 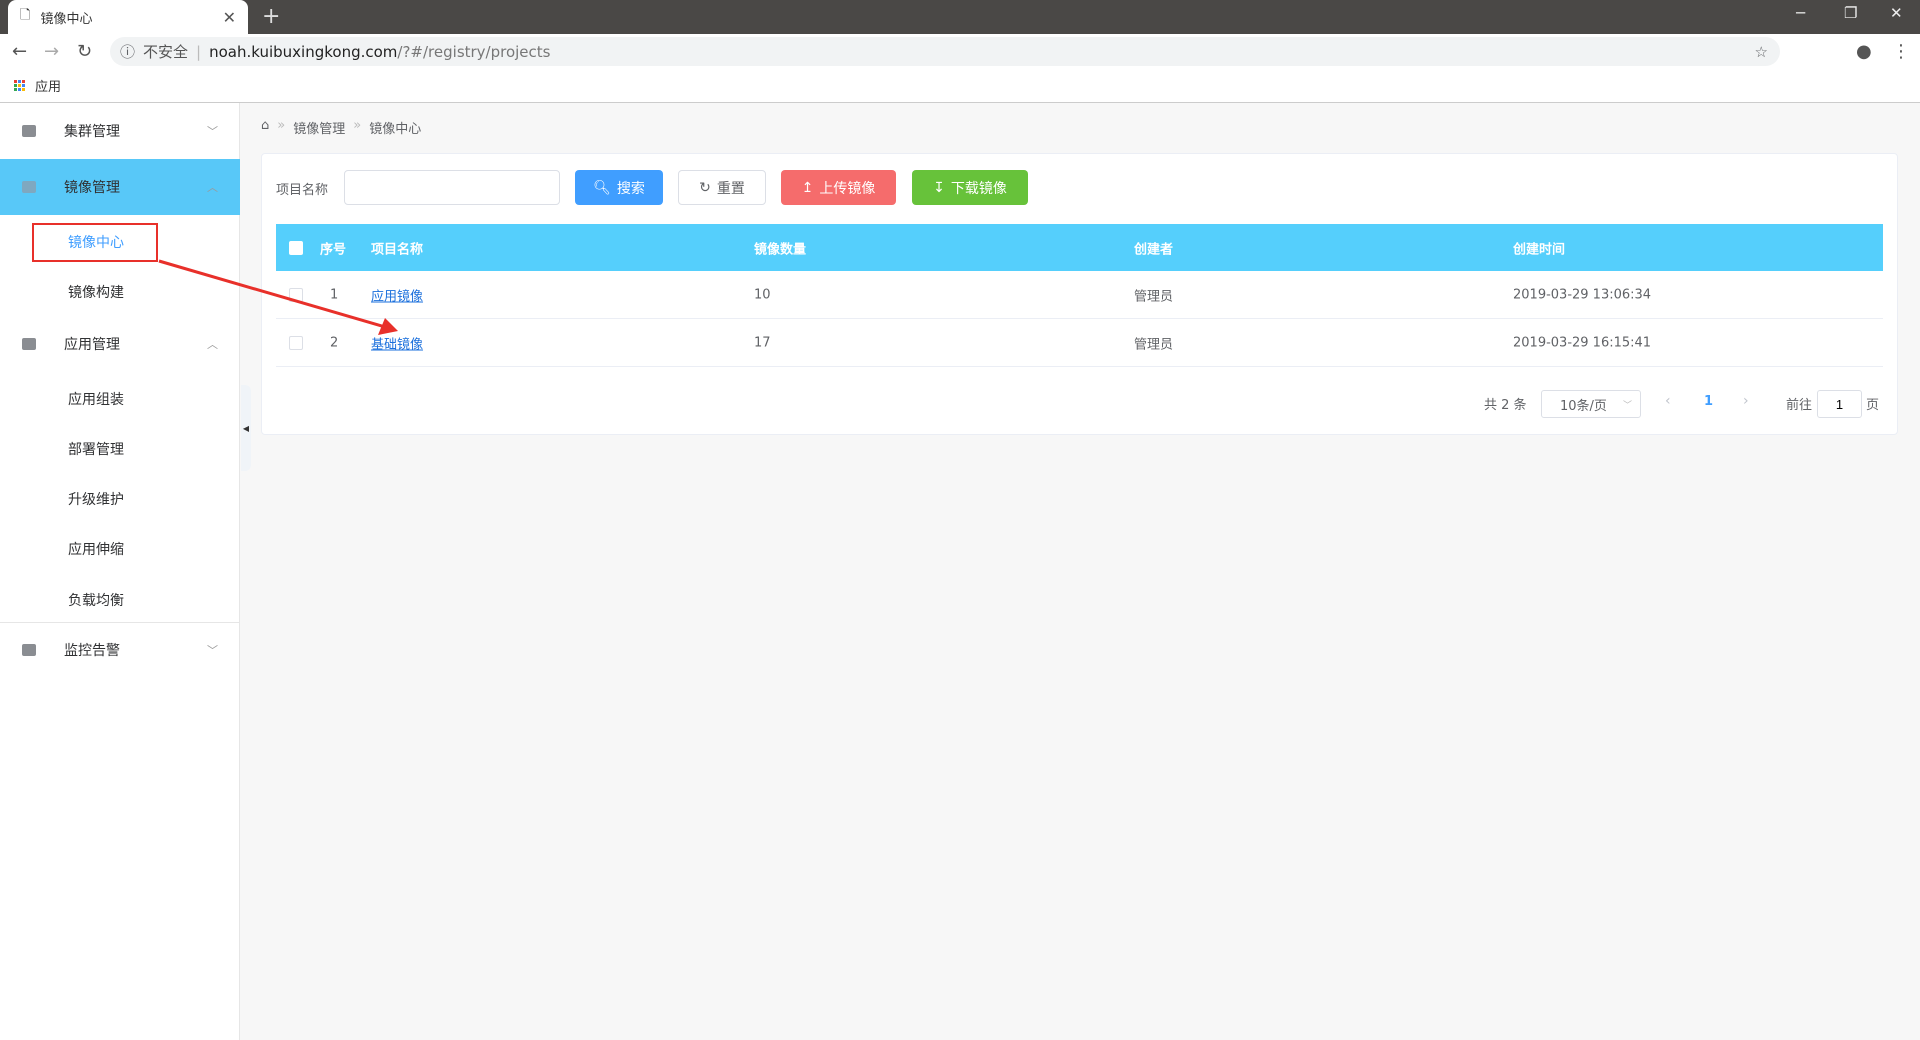 What do you see at coordinates (92, 345) in the screenshot?
I see `menu-label: 应用管理` at bounding box center [92, 345].